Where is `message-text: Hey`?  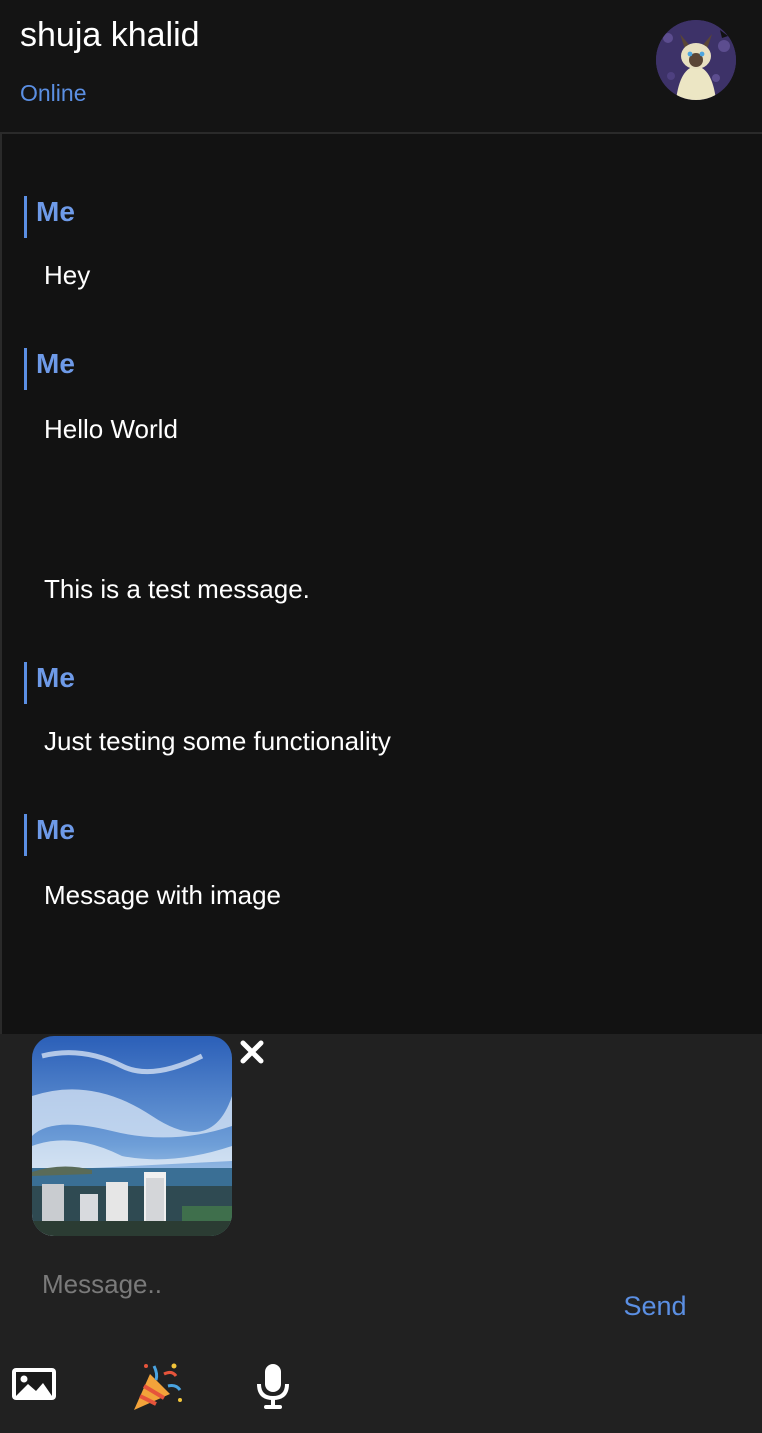 message-text: Hey is located at coordinates (67, 275).